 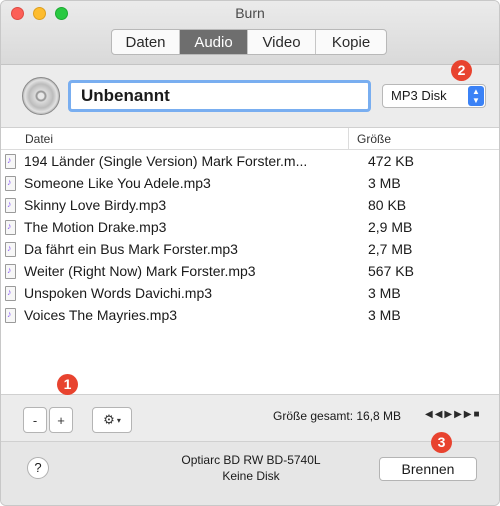 What do you see at coordinates (251, 460) in the screenshot?
I see `drive-name: Optiarc BD RW BD-5740L` at bounding box center [251, 460].